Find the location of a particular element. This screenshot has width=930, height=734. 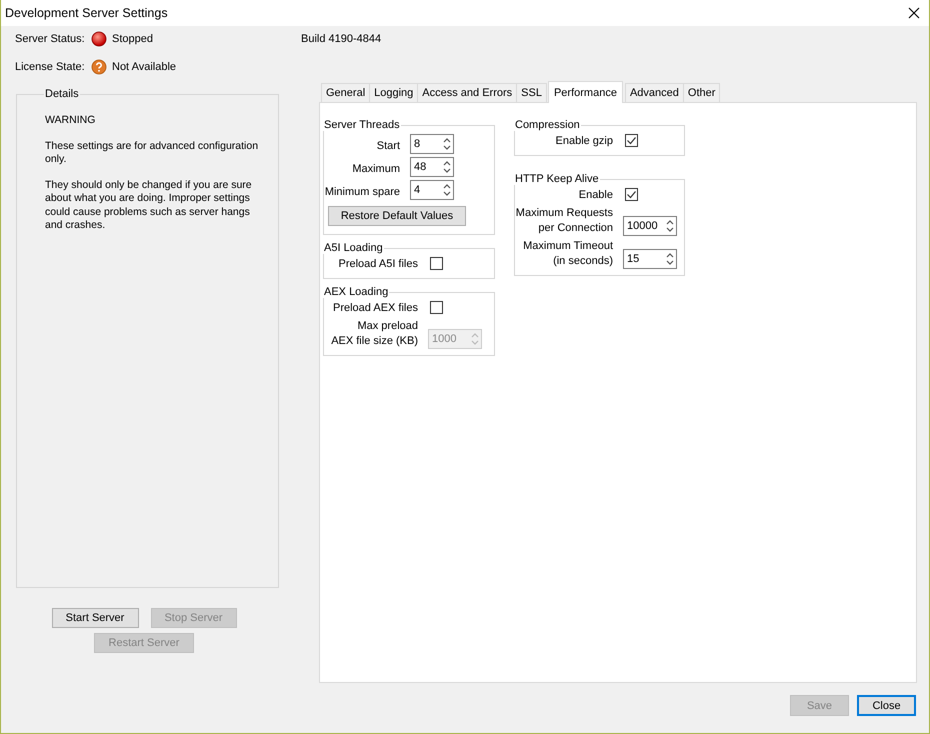

field-label: Start is located at coordinates (388, 146).